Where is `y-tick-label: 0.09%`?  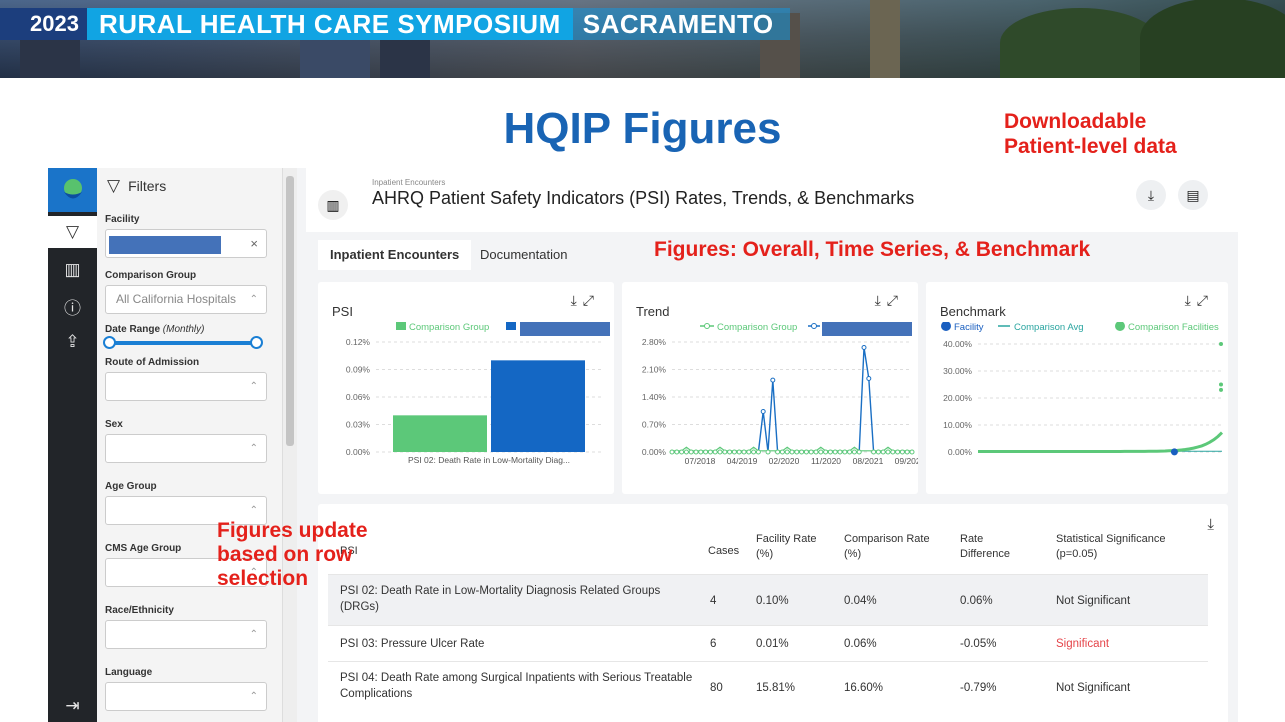 y-tick-label: 0.09% is located at coordinates (358, 370).